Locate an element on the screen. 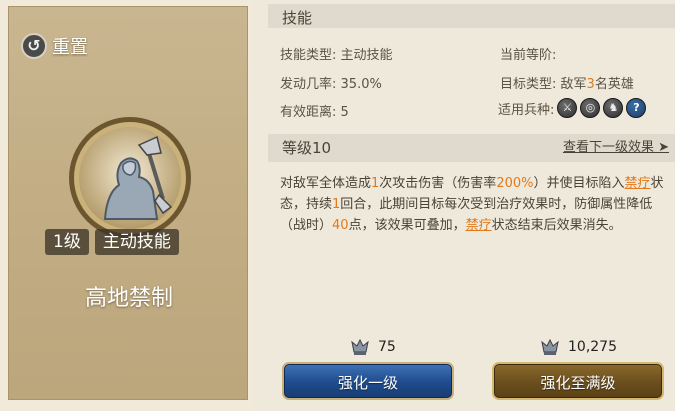  target-type-row: 目标类型: 敌军3名英雄 is located at coordinates (567, 82).